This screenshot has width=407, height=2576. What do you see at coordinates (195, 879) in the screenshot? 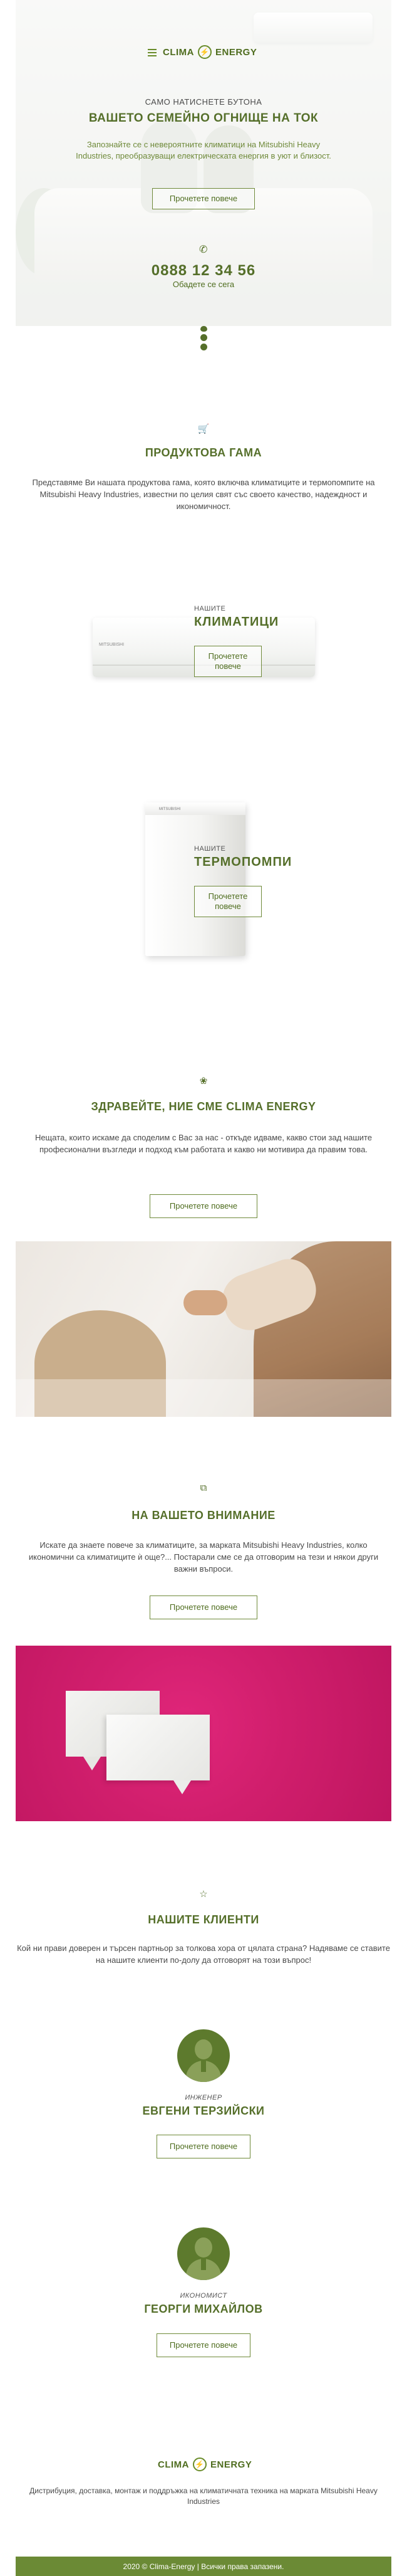
I see `heatpump-product-image: MITSUBISHI` at bounding box center [195, 879].